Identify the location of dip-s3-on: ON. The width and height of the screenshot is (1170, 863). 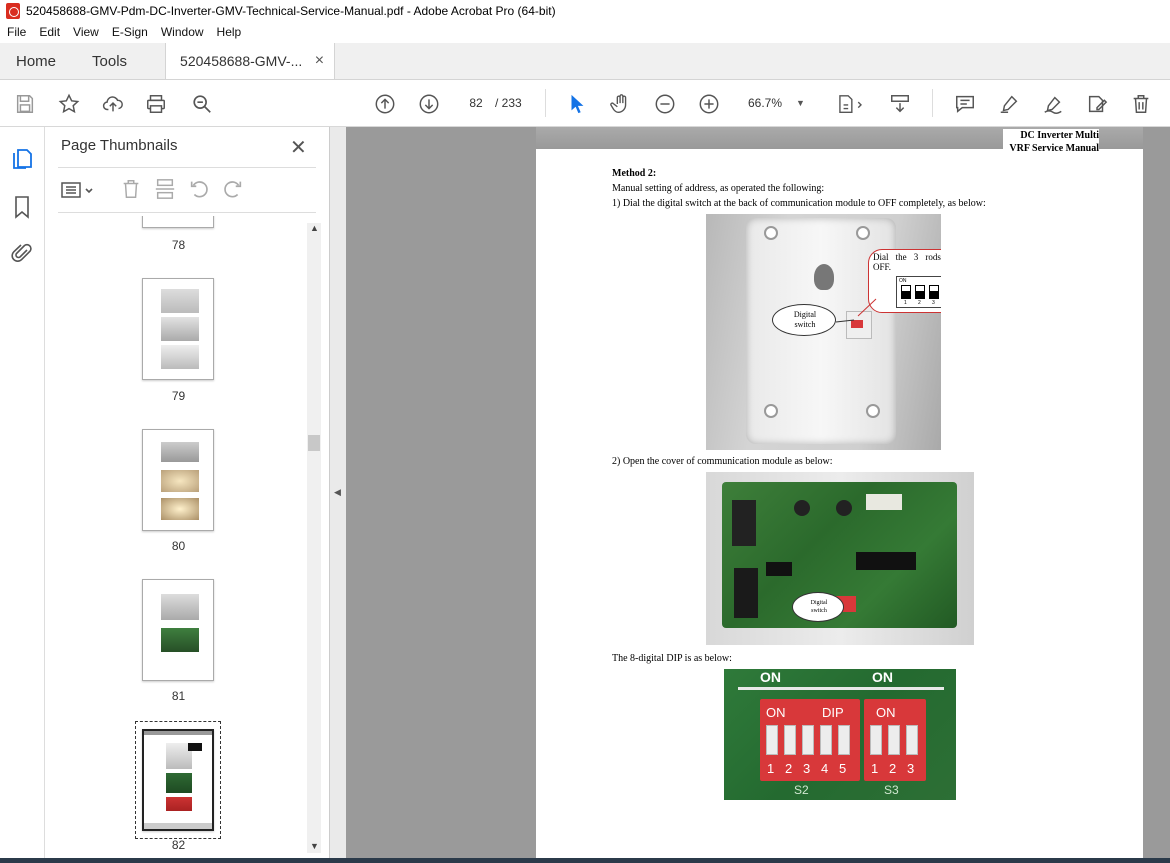
(886, 712).